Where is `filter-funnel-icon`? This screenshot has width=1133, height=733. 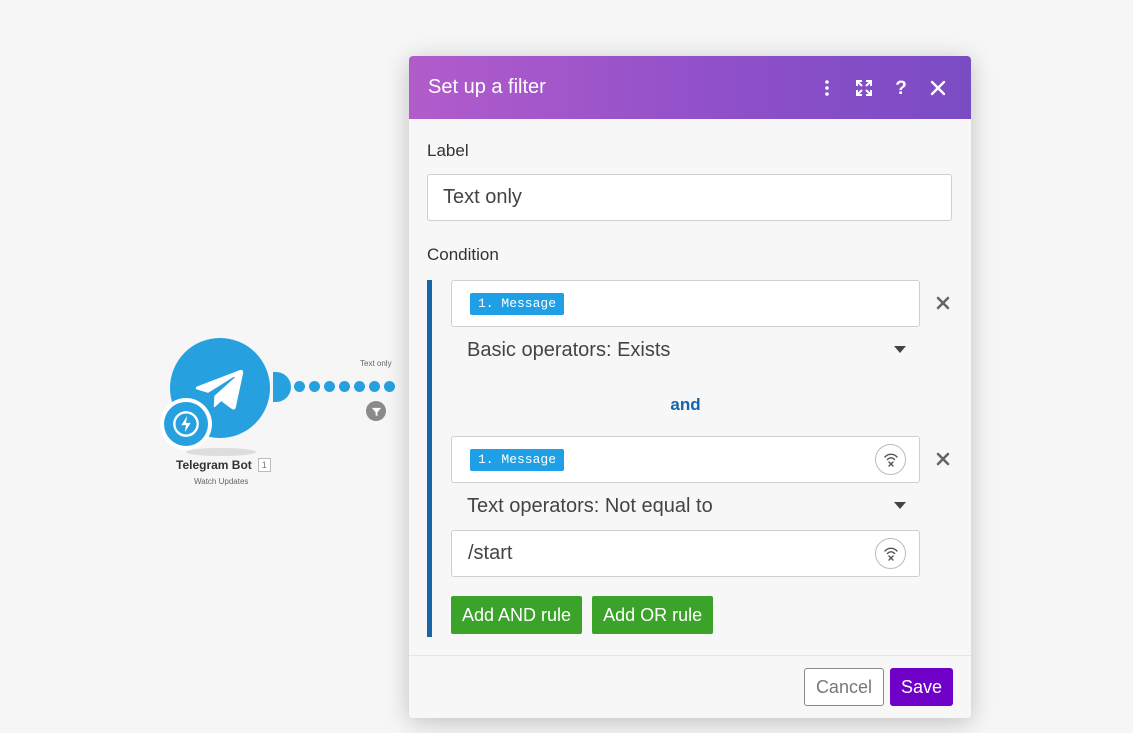
filter-funnel-icon is located at coordinates (376, 411).